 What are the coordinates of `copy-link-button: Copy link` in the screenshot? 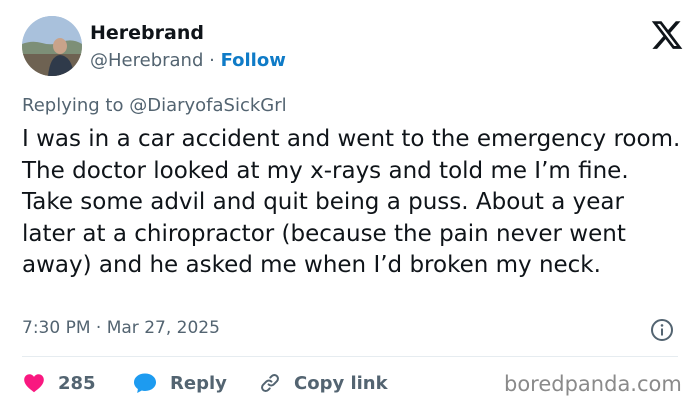 It's located at (323, 383).